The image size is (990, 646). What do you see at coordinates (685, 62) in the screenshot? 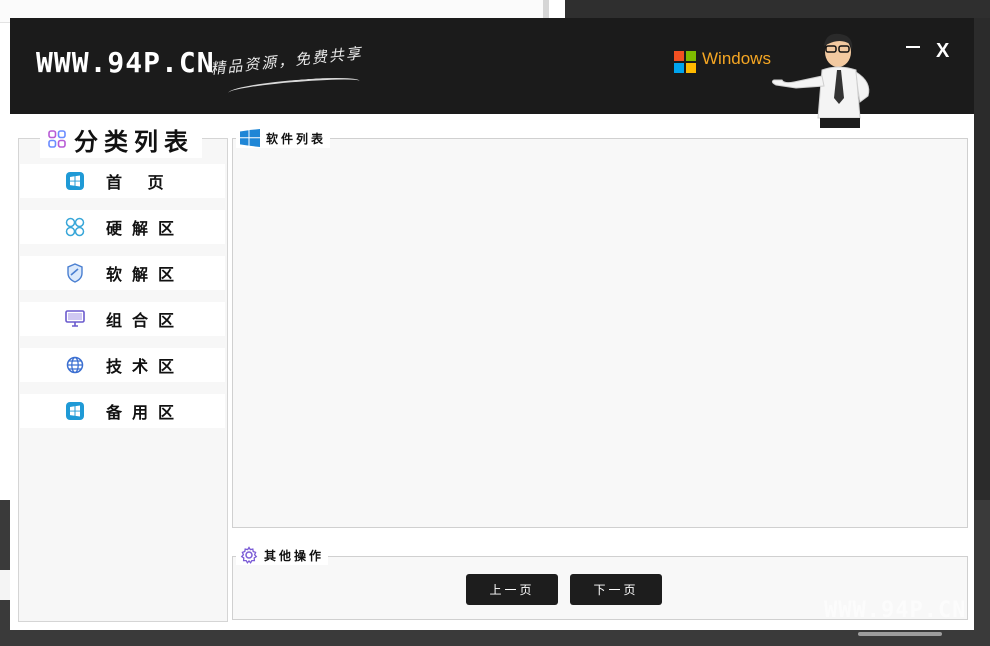
I see `windows-logo-icon` at bounding box center [685, 62].